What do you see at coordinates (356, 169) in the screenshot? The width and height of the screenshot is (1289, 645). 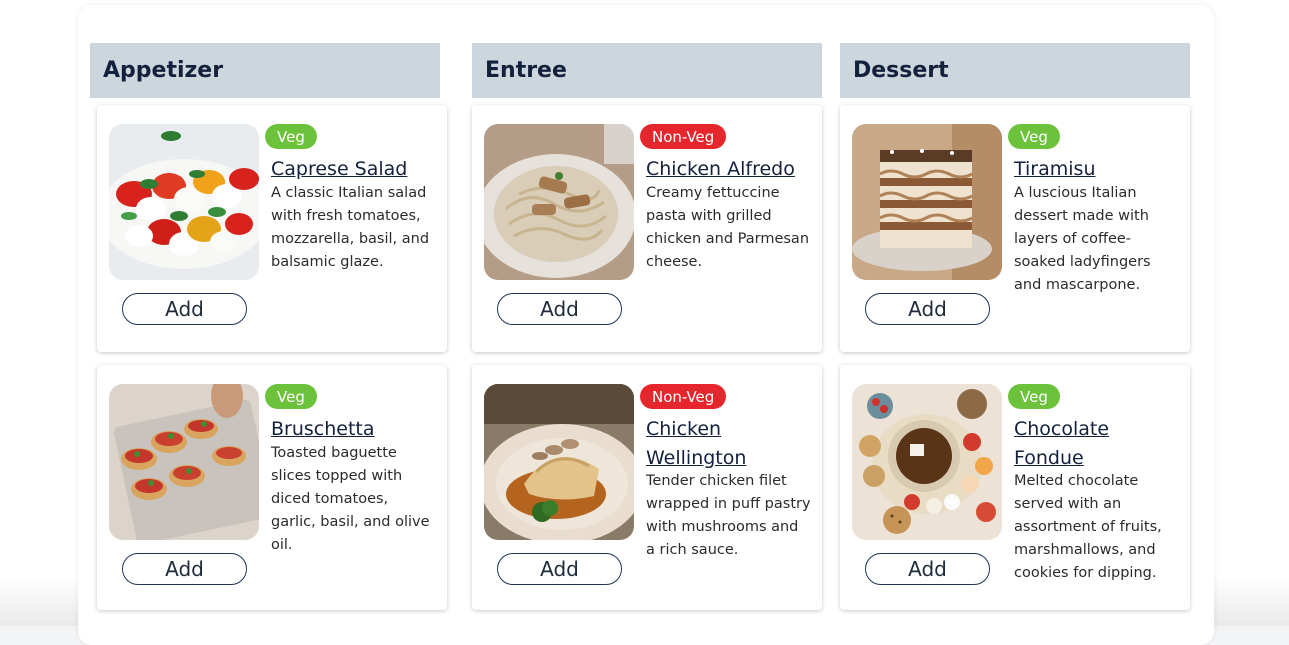 I see `dish-name-link: Caprese Salad` at bounding box center [356, 169].